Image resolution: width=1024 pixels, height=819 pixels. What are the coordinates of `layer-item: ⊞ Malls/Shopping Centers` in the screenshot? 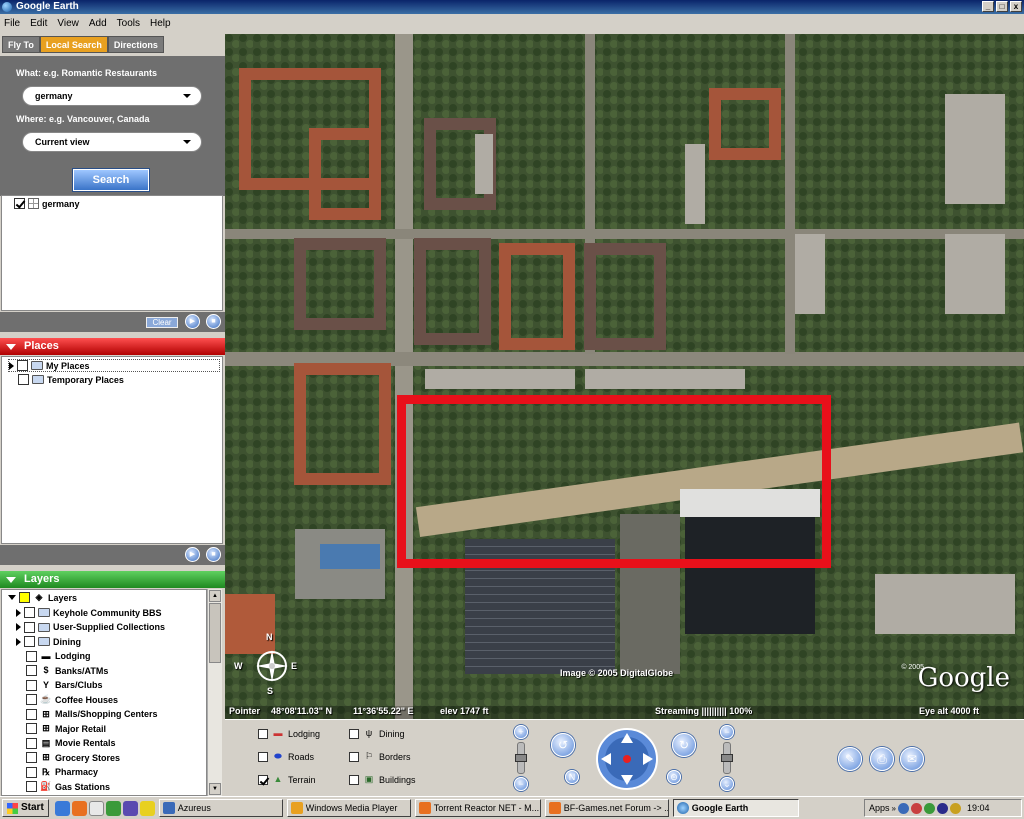 It's located at (92, 714).